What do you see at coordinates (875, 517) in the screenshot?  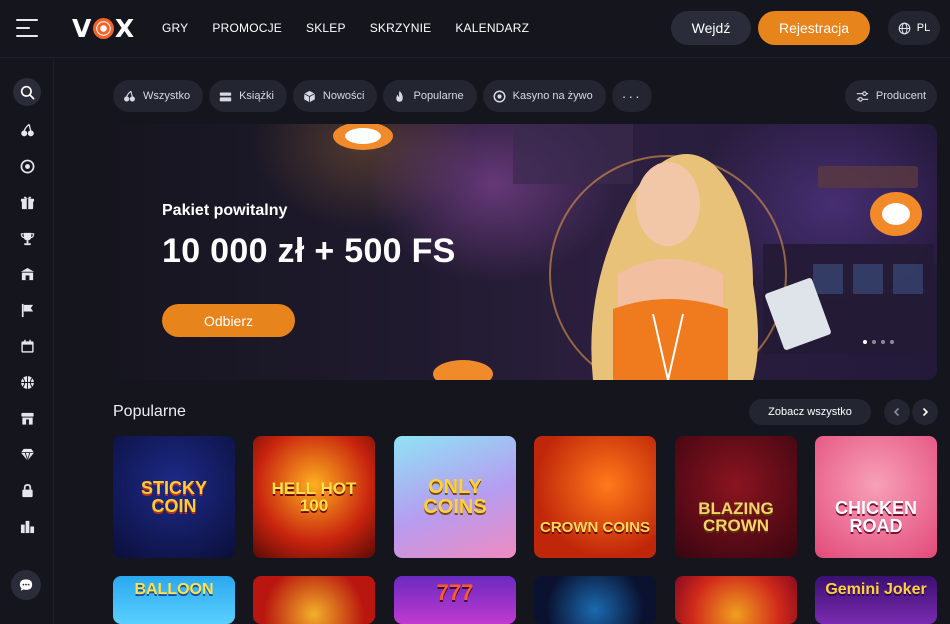 I see `game-title: CHICKEN ROAD` at bounding box center [875, 517].